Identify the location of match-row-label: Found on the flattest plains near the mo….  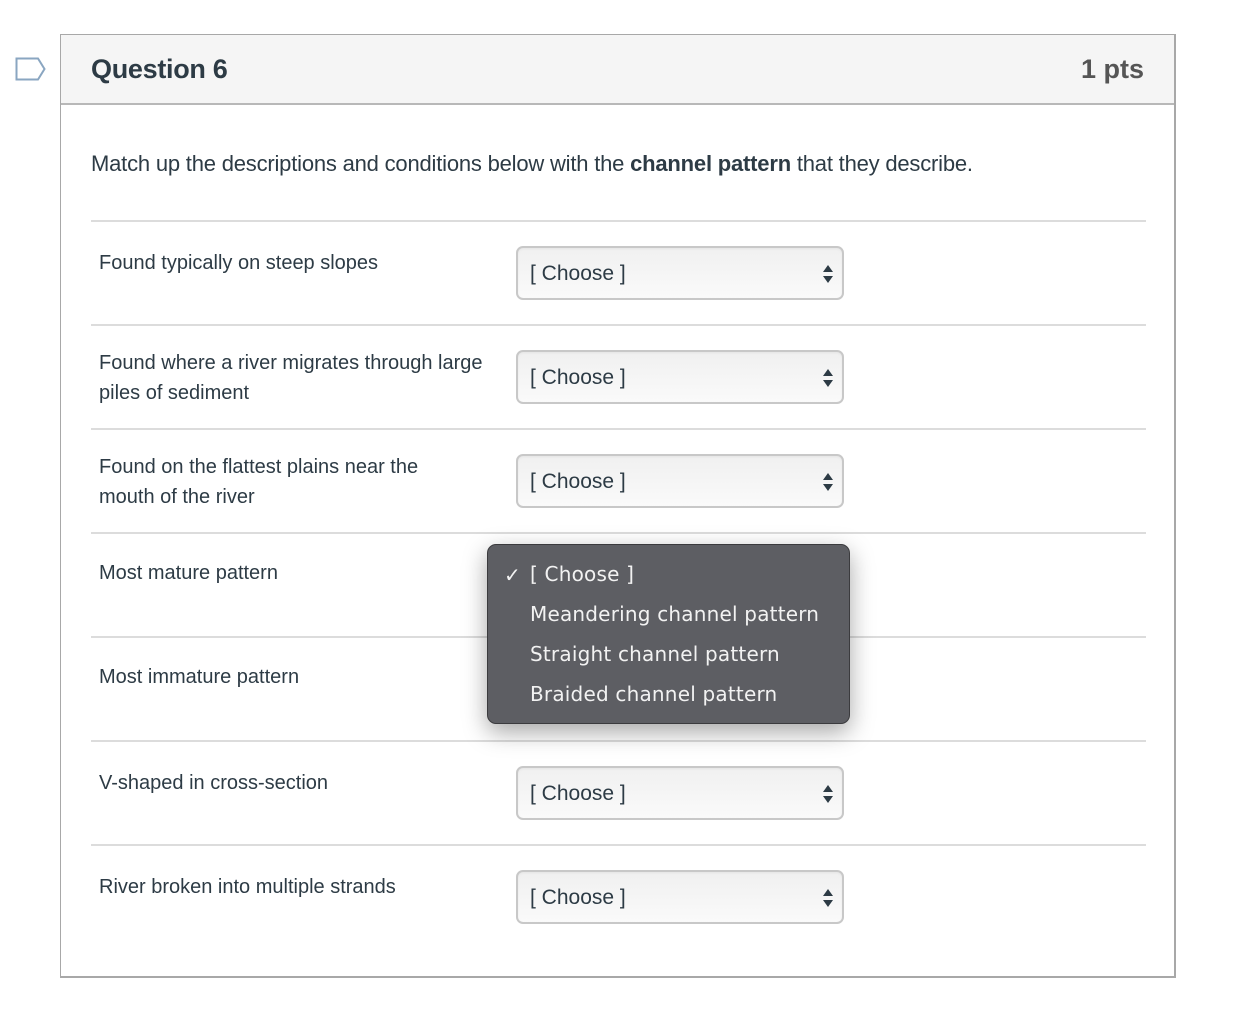
(259, 482).